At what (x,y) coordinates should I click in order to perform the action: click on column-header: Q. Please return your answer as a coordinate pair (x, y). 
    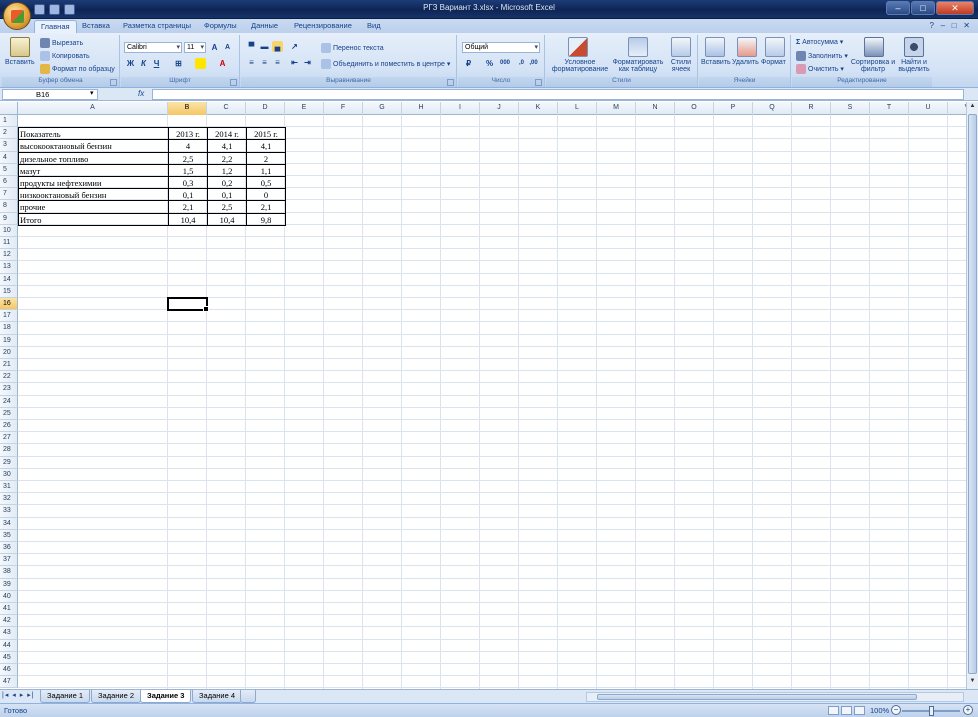
    Looking at the image, I should click on (772, 108).